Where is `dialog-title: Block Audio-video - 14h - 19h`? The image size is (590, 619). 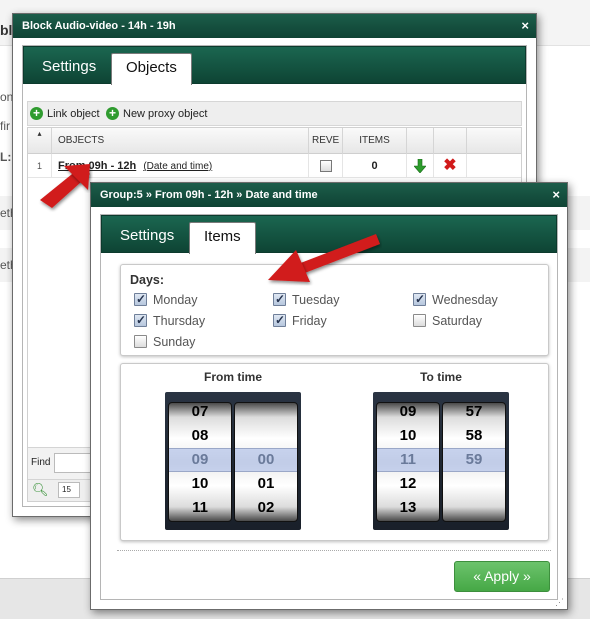 dialog-title: Block Audio-video - 14h - 19h is located at coordinates (99, 26).